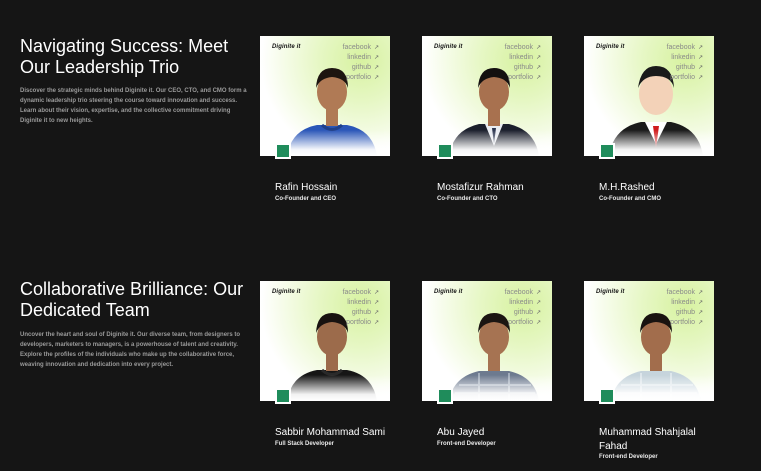 The height and width of the screenshot is (471, 761). Describe the element at coordinates (630, 199) in the screenshot. I see `member-role: Co-Founder and CMO` at that location.